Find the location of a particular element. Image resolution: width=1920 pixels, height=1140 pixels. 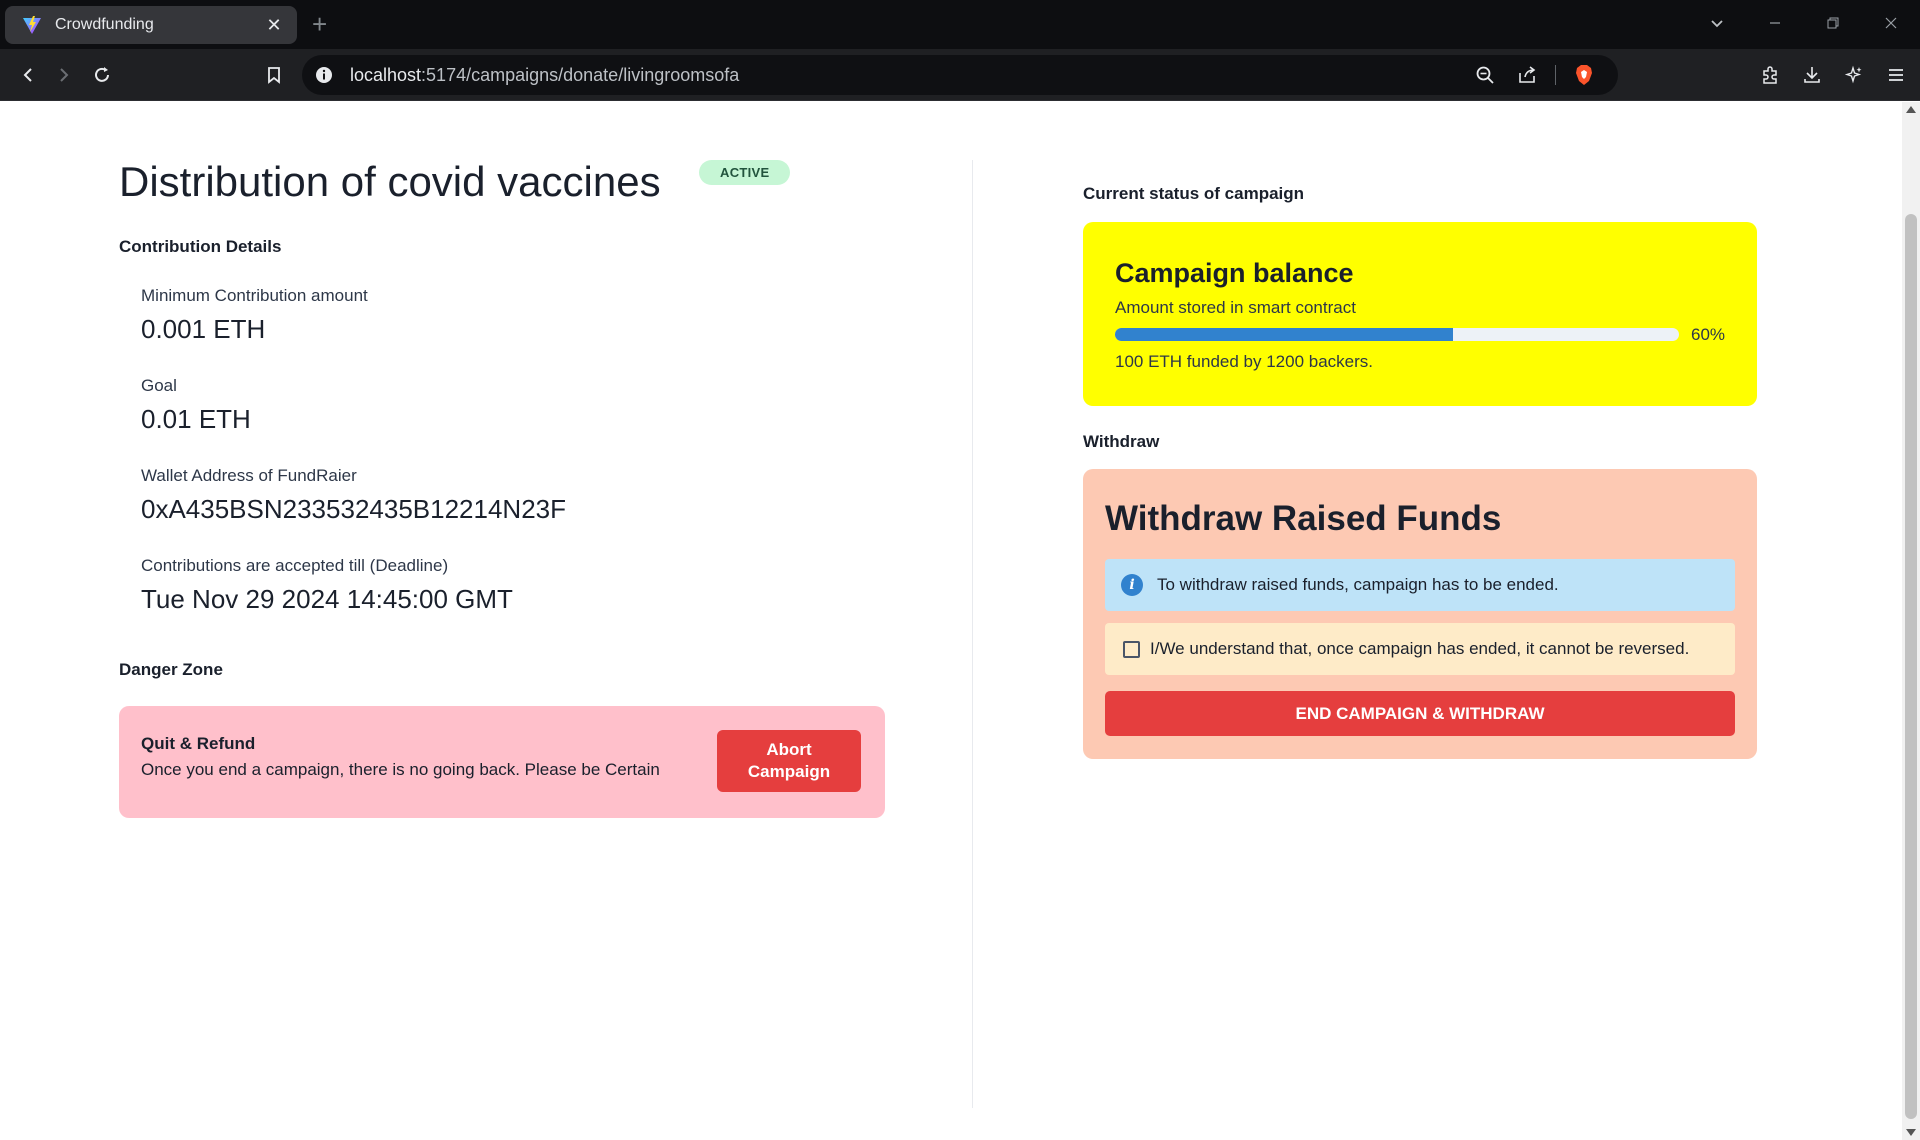

tab-title: Crowdfunding is located at coordinates (104, 24).